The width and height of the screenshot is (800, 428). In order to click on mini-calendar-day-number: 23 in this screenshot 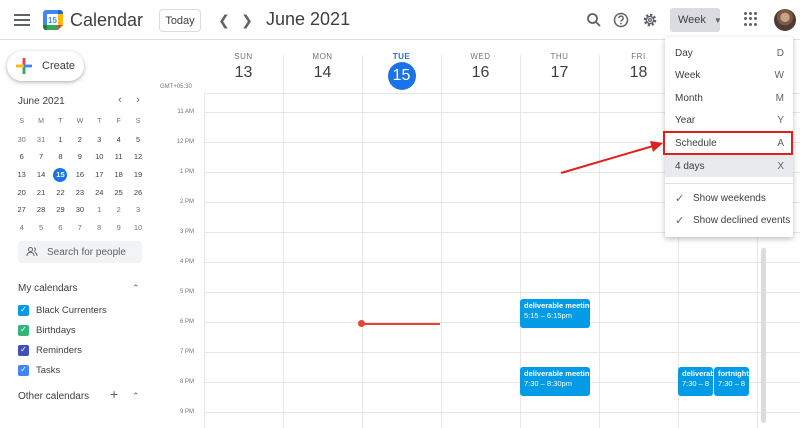, I will do `click(80, 192)`.